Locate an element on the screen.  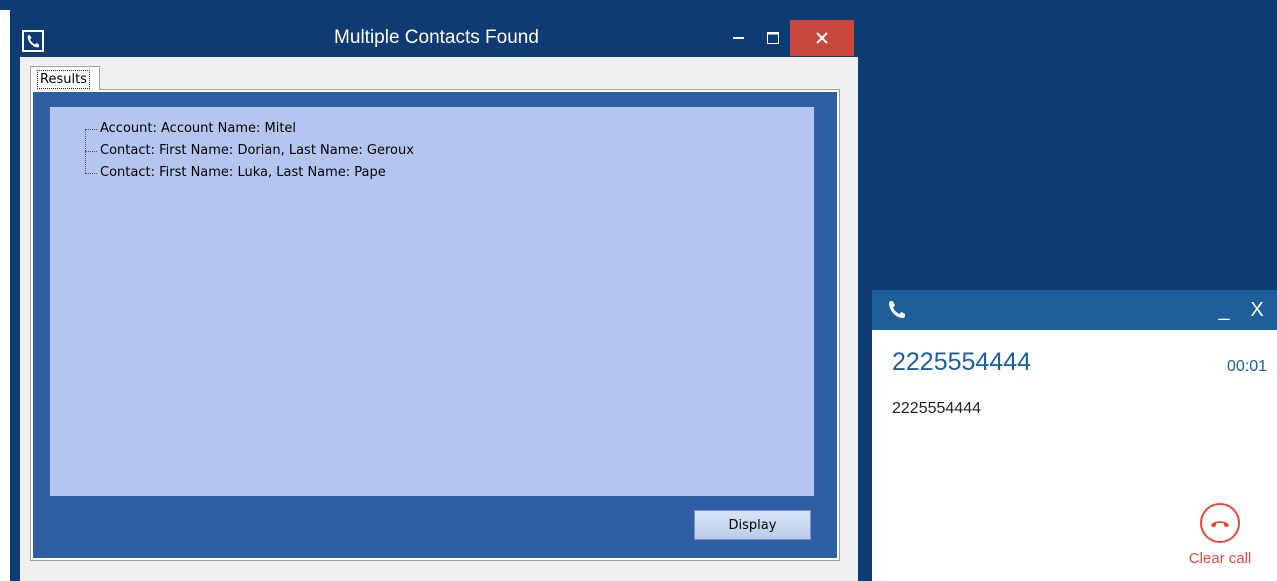
tree-item-account: Account: Account Name: Mitel is located at coordinates (198, 129).